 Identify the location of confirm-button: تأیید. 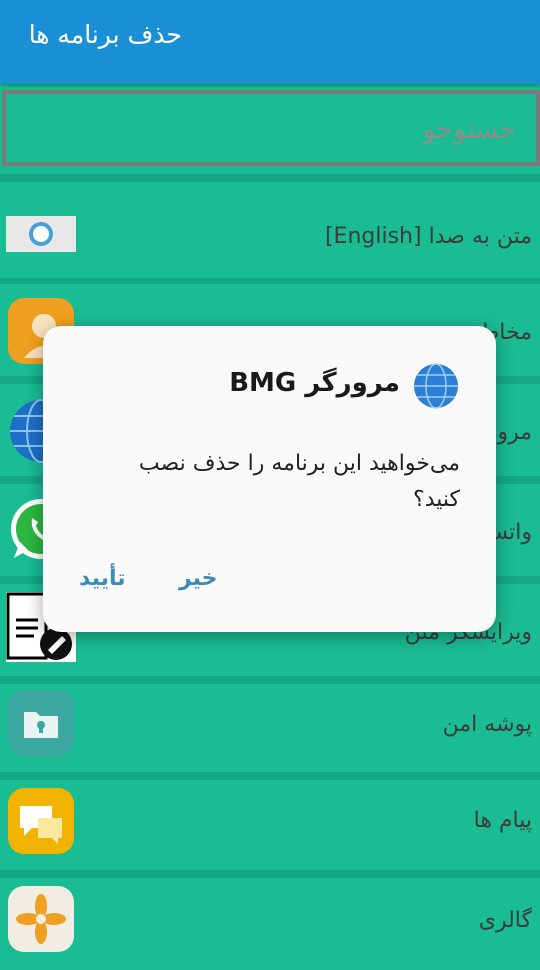
(102, 578).